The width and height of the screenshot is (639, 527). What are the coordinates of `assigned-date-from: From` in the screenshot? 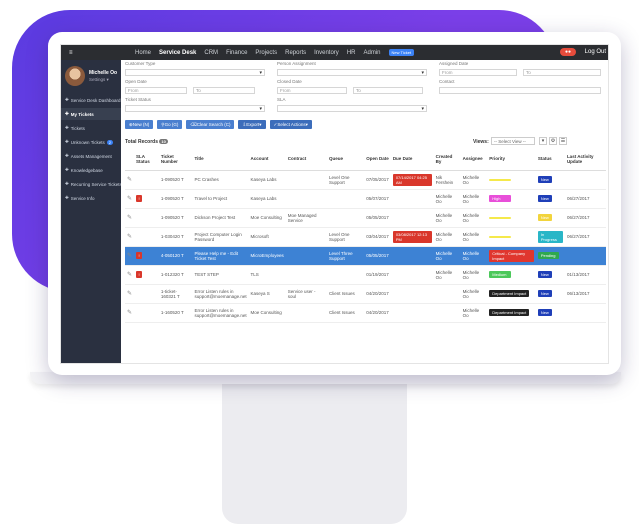 It's located at (478, 72).